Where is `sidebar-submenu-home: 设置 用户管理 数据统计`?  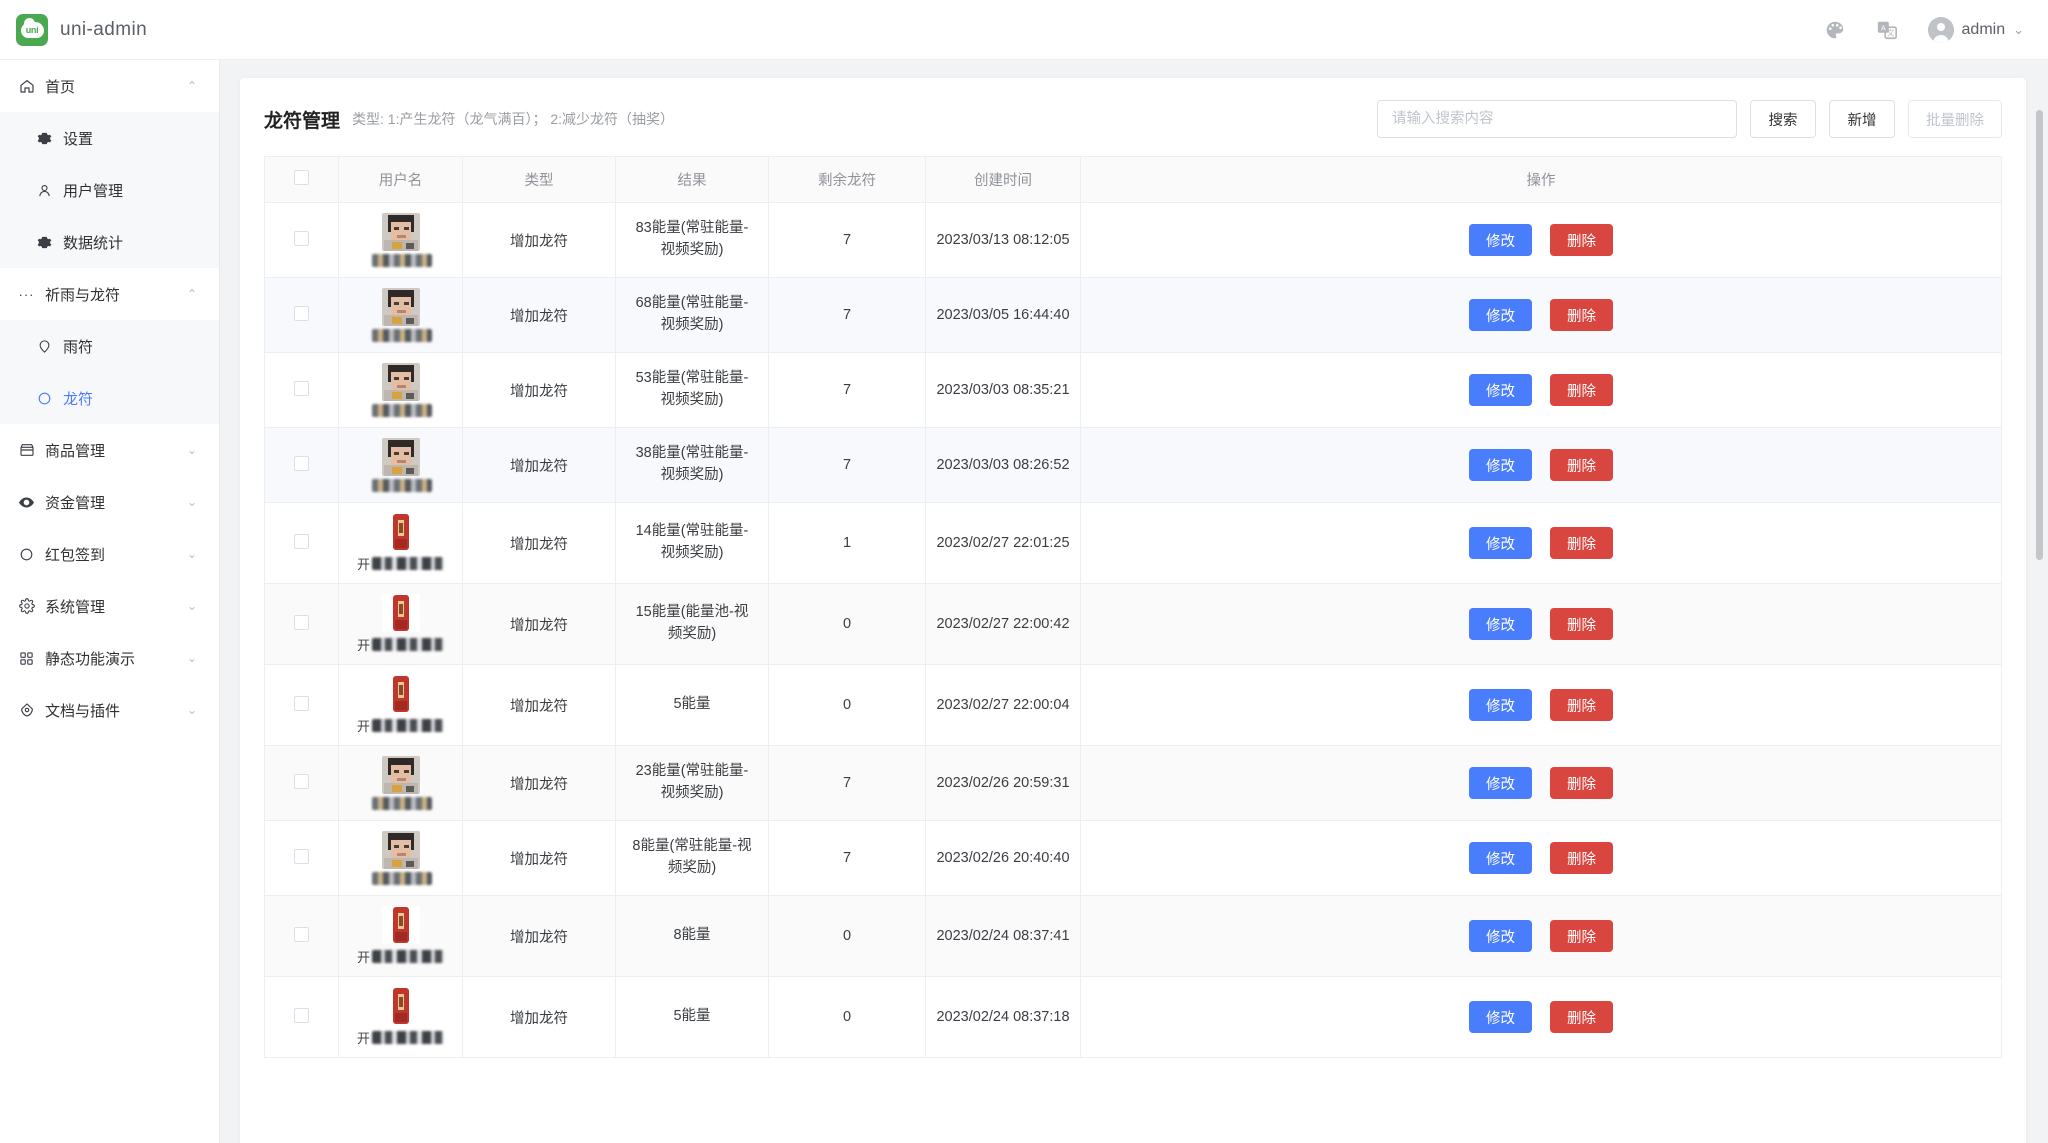 sidebar-submenu-home: 设置 用户管理 数据统计 is located at coordinates (109, 190).